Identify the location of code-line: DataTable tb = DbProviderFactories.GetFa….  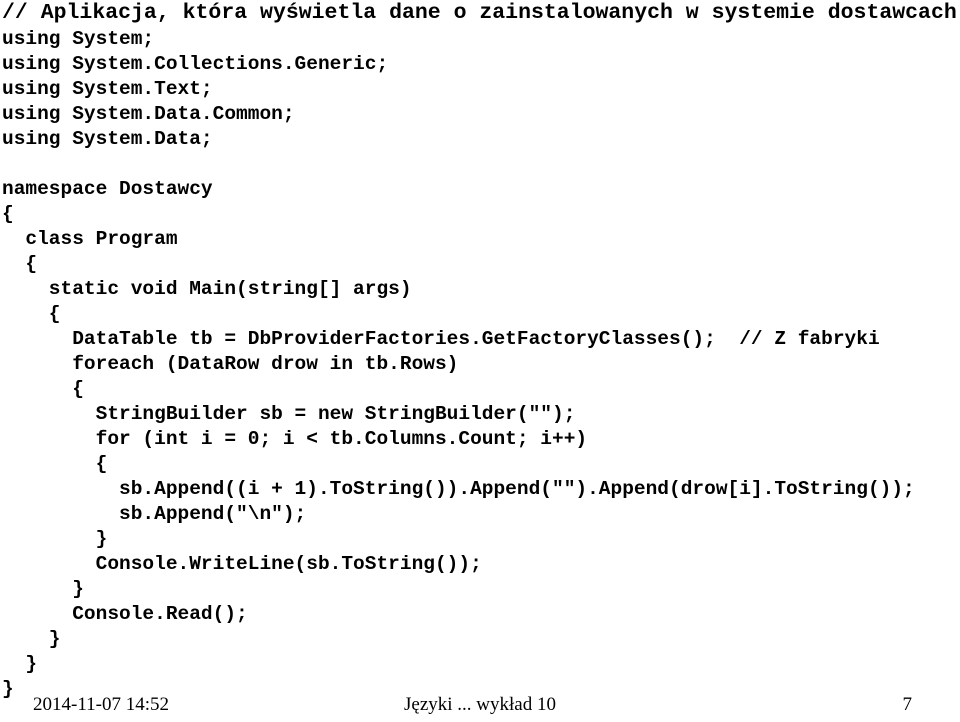
(441, 339).